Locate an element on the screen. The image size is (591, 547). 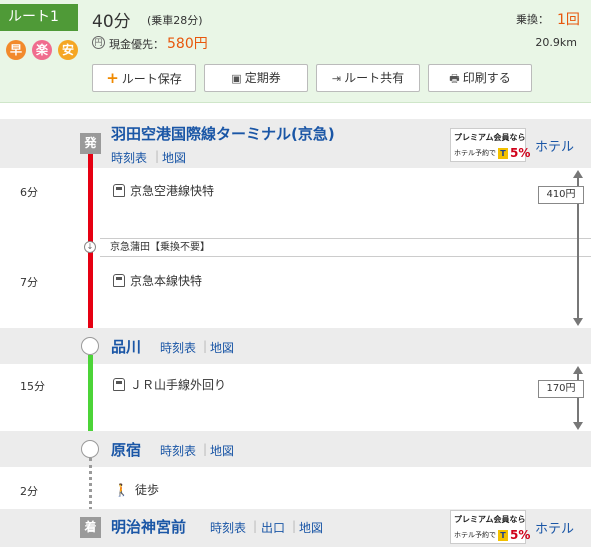
fare-label: 現金優先： is located at coordinates (136, 44).